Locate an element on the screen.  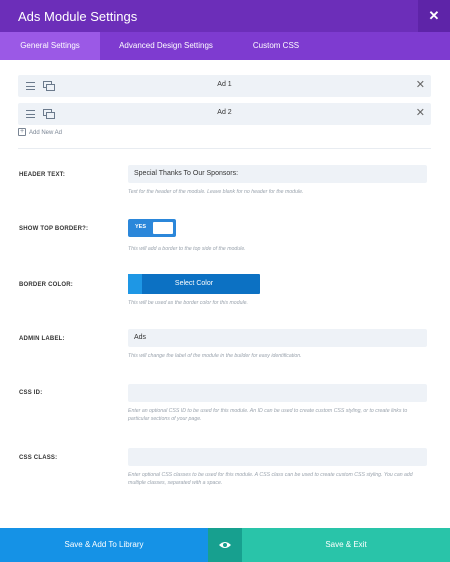
add-new-ad-button: + Add New Ad is located at coordinates (40, 133).